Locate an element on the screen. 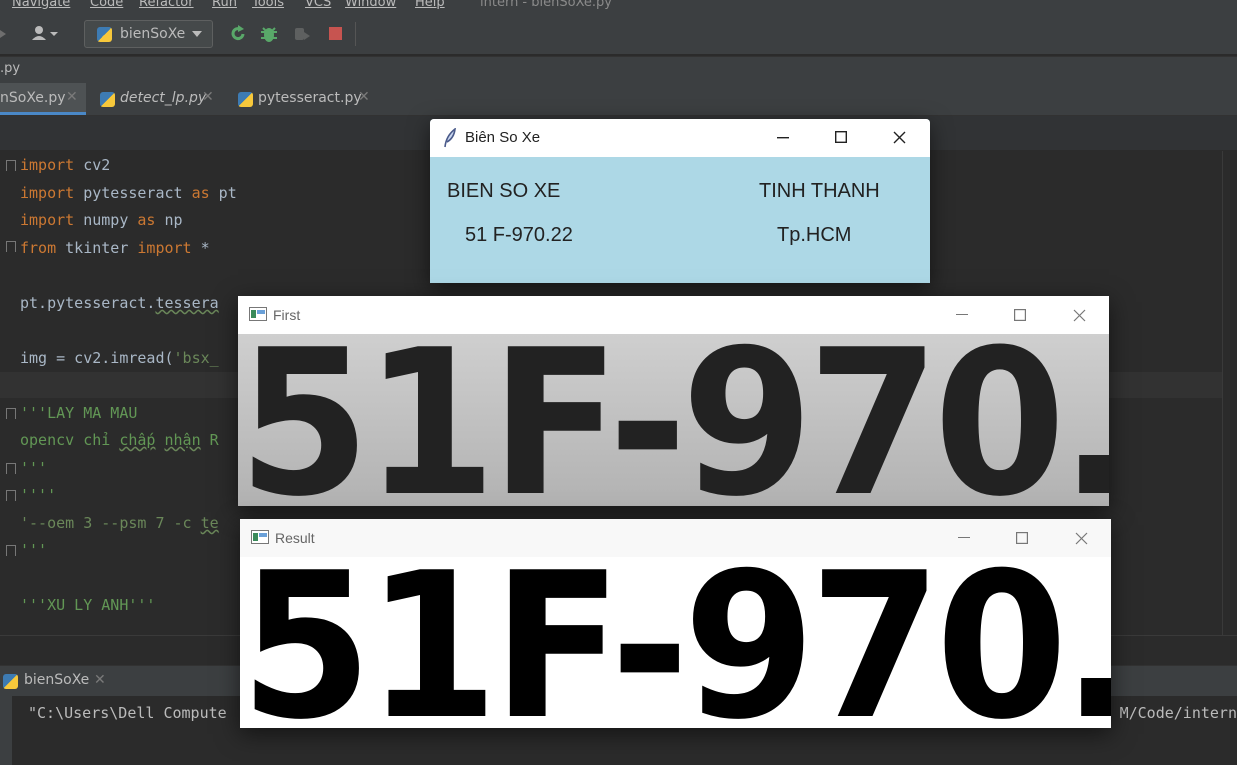  run-config-label: bienSoXe is located at coordinates (153, 34).